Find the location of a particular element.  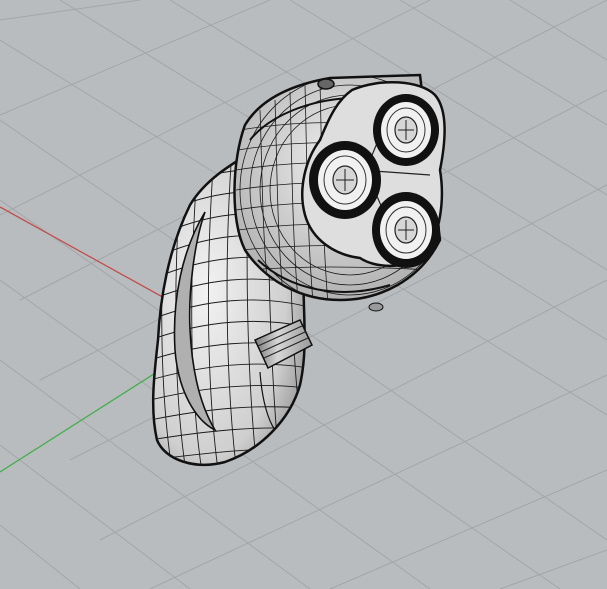

cutter-head-left is located at coordinates (345, 180).